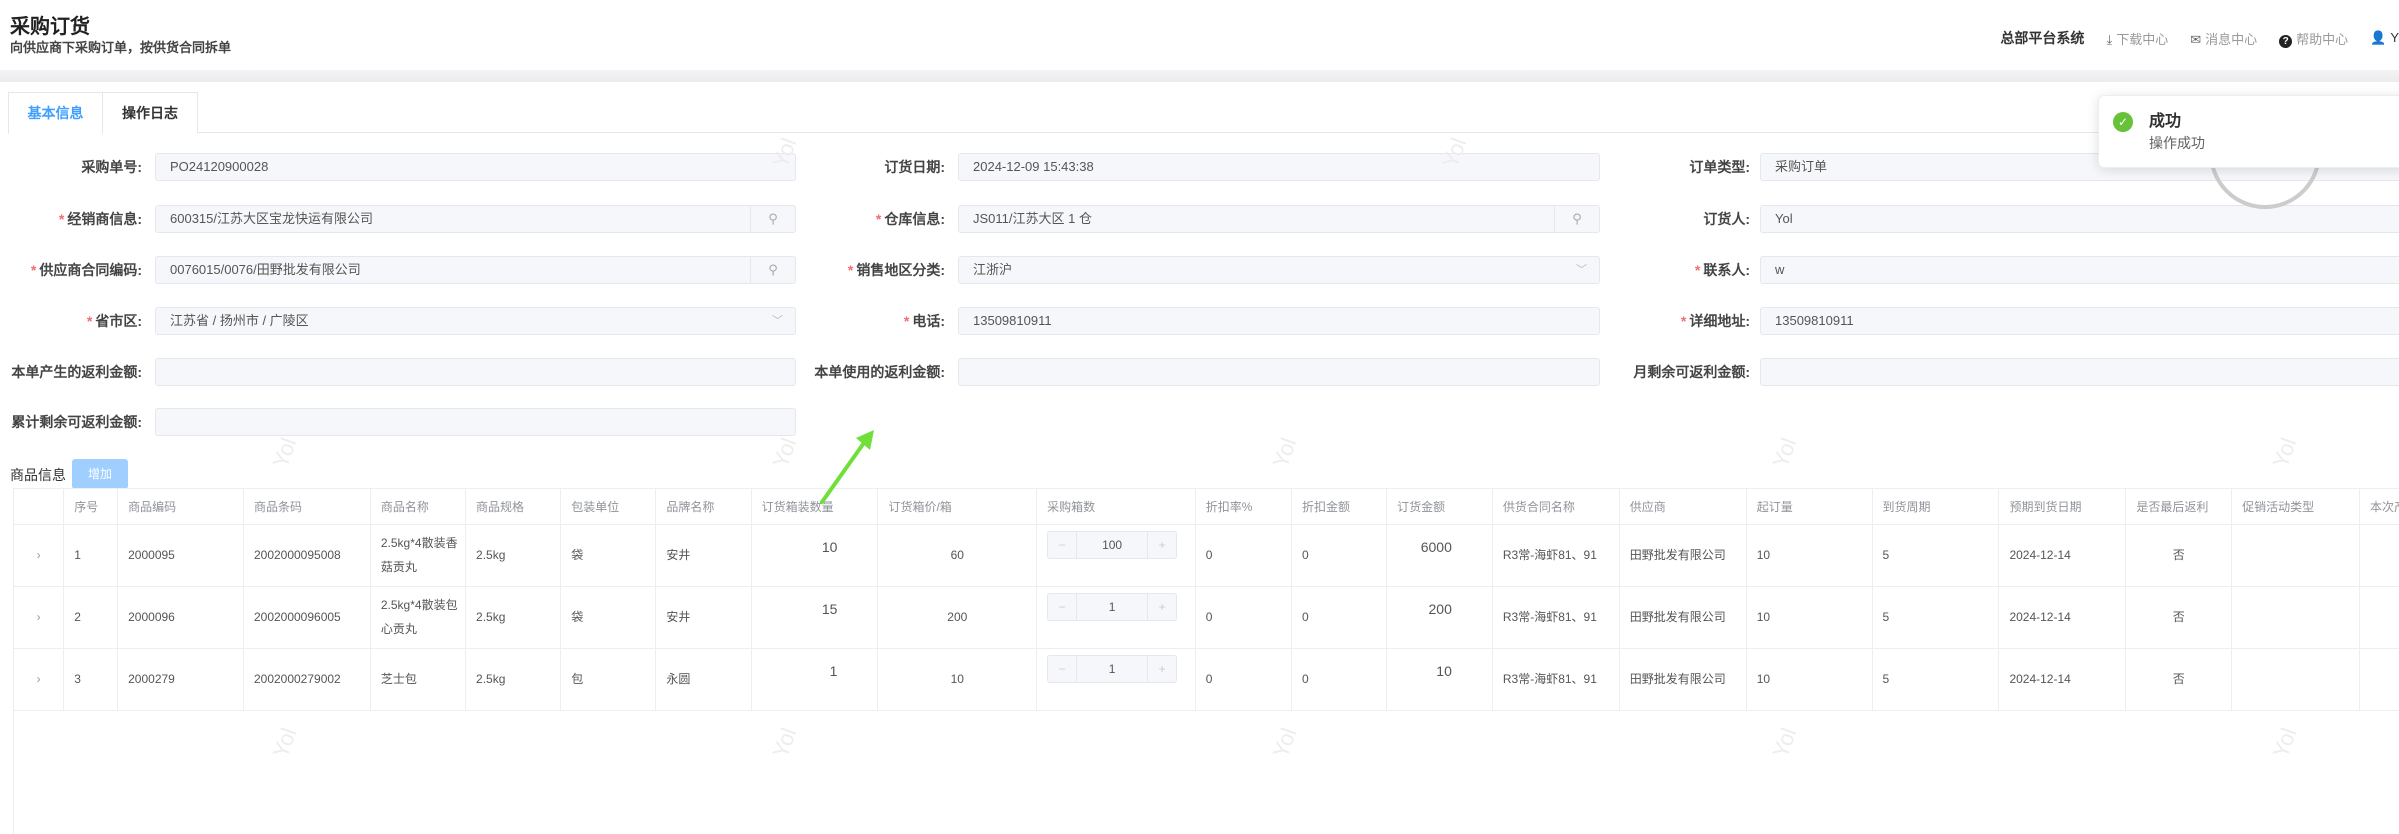  Describe the element at coordinates (993, 269) in the screenshot. I see `input-value: 江浙沪` at that location.